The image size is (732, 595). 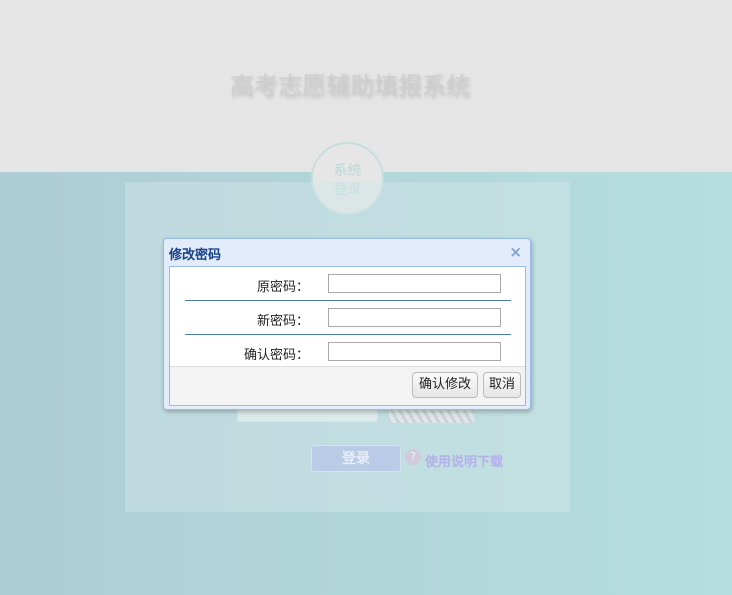 What do you see at coordinates (502, 385) in the screenshot?
I see `cancel-button: 取消` at bounding box center [502, 385].